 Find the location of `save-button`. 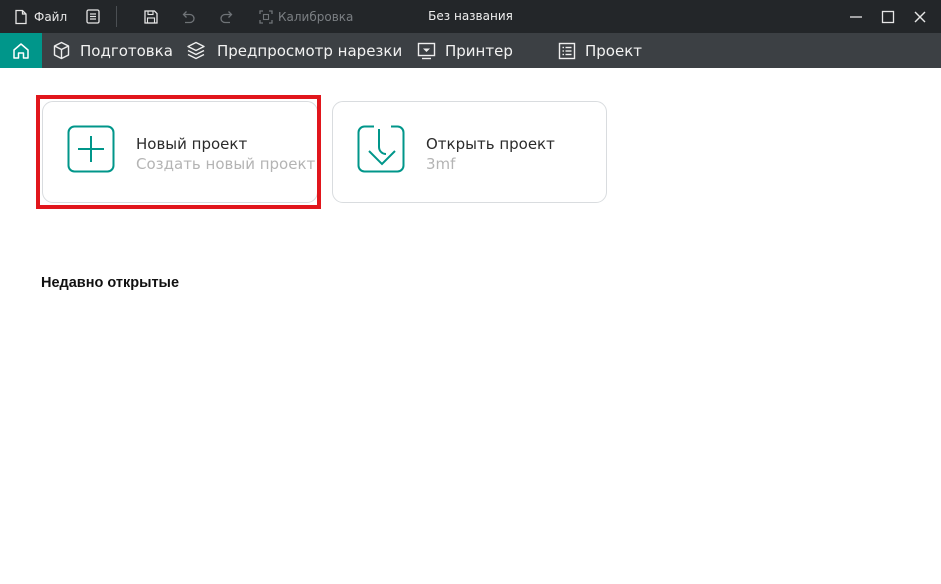

save-button is located at coordinates (151, 16).